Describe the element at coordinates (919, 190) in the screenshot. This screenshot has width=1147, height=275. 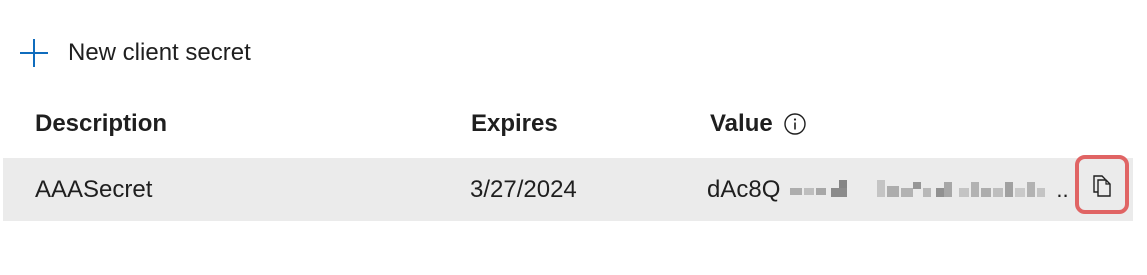
I see `redacted-secret` at that location.